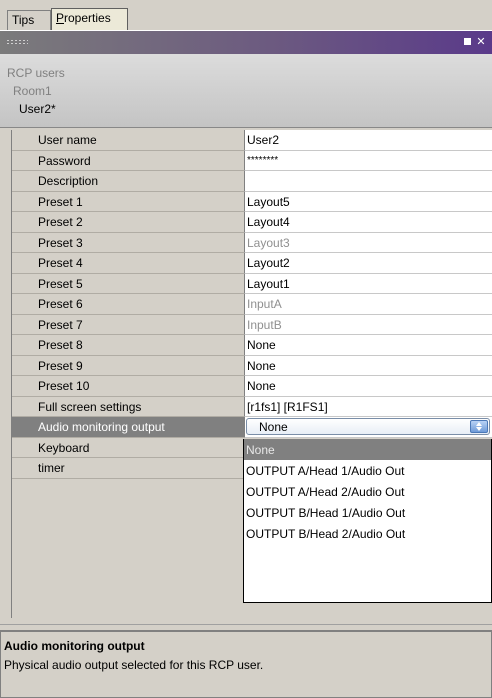 Image resolution: width=492 pixels, height=698 pixels. What do you see at coordinates (128, 263) in the screenshot?
I see `property-label: Preset 4` at bounding box center [128, 263].